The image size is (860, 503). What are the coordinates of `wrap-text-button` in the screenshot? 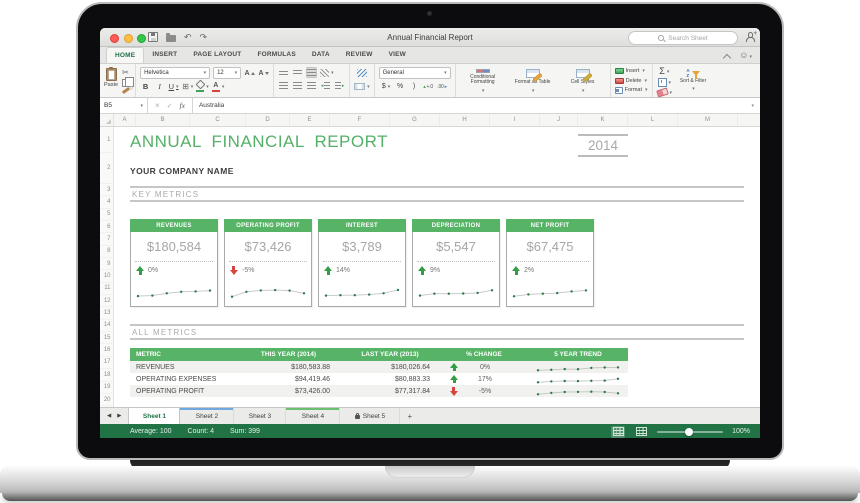 It's located at (362, 72).